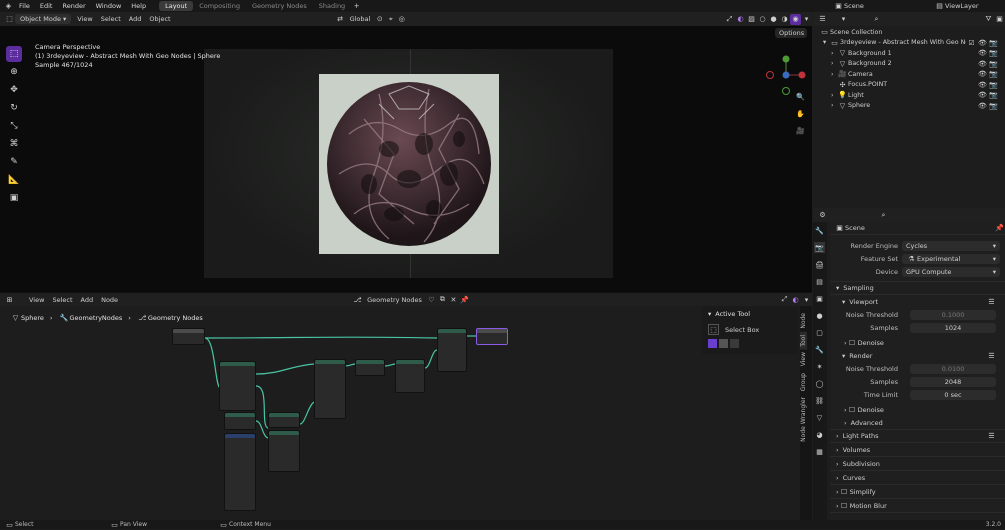 This screenshot has height=530, width=1005. What do you see at coordinates (84, 19) in the screenshot?
I see `viewport-menu-view: View` at bounding box center [84, 19].